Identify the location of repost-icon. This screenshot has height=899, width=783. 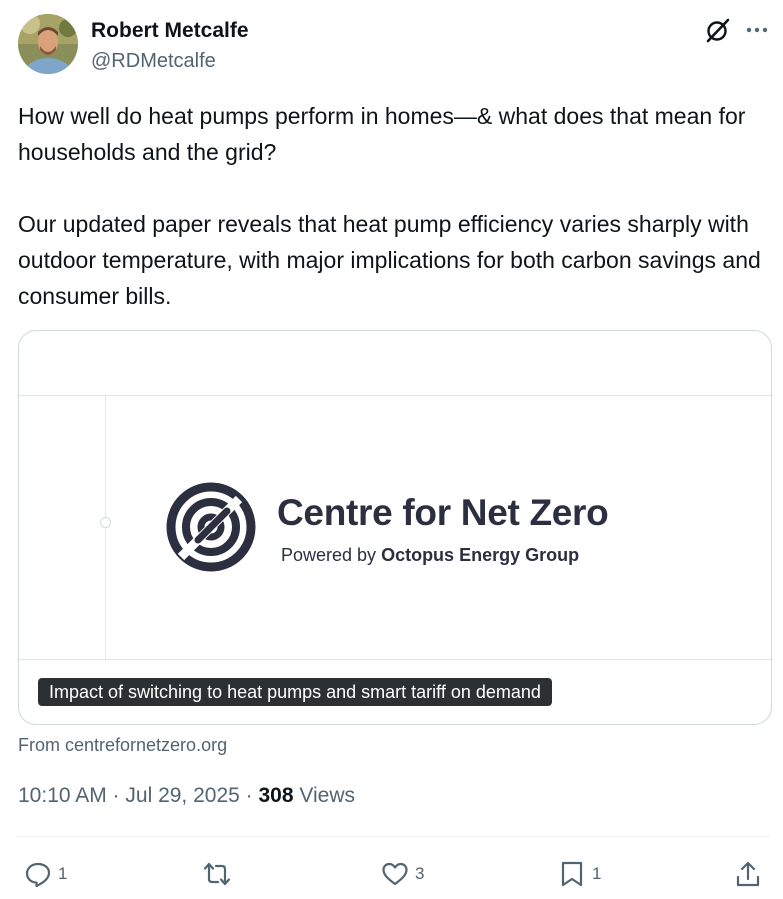
(217, 874).